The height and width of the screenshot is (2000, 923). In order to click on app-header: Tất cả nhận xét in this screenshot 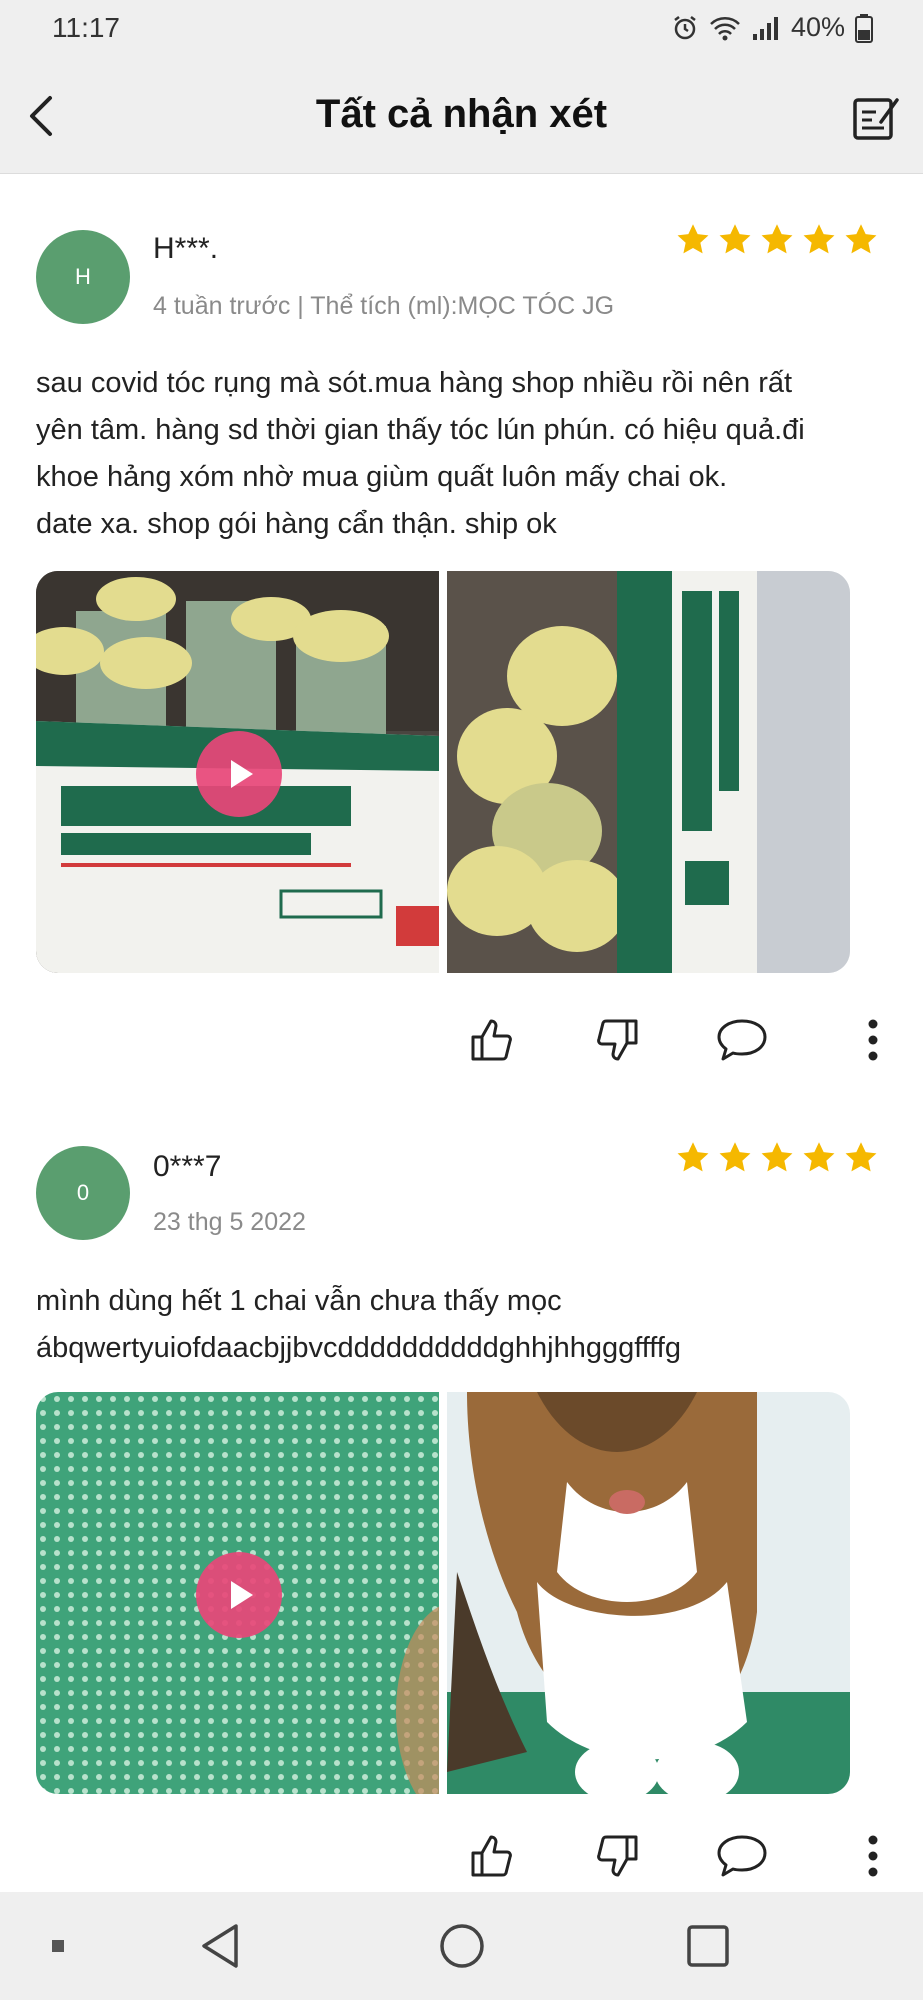, I will do `click(461, 116)`.